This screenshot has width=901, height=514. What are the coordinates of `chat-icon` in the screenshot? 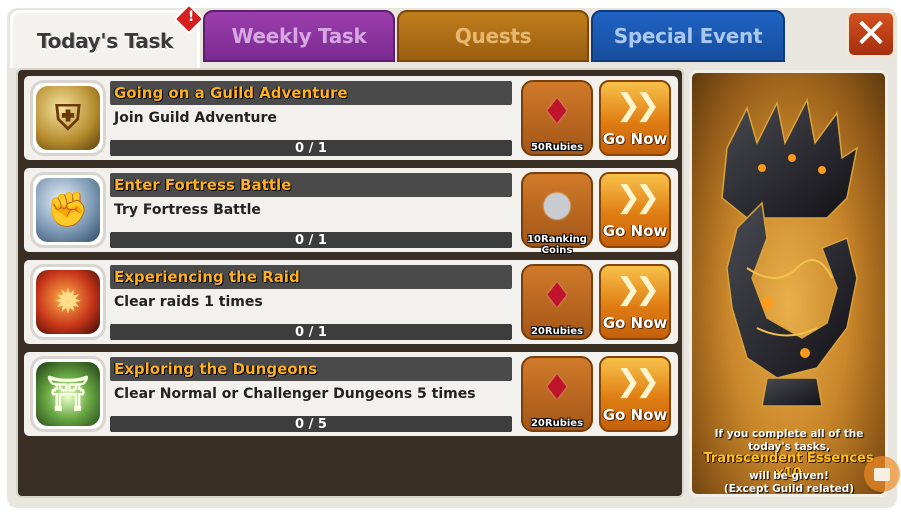 It's located at (882, 474).